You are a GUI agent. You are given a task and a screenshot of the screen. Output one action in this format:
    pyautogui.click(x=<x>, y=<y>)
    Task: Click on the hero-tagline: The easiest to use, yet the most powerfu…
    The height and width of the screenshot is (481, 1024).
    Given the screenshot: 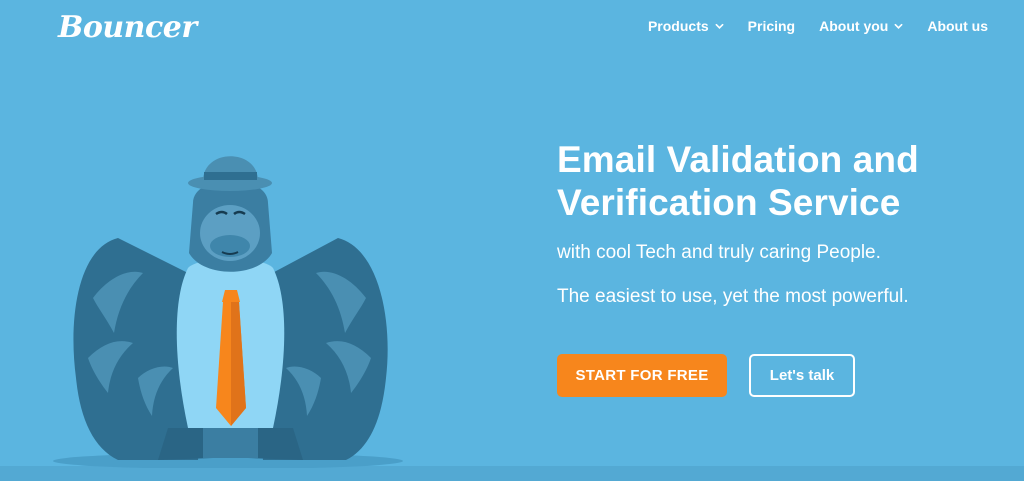 What is the action you would take?
    pyautogui.click(x=733, y=296)
    